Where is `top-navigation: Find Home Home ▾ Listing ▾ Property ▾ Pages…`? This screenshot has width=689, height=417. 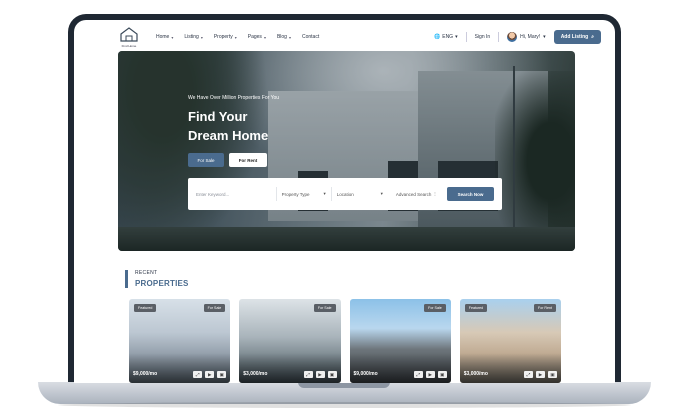 top-navigation: Find Home Home ▾ Listing ▾ Property ▾ Pages… is located at coordinates (344, 37).